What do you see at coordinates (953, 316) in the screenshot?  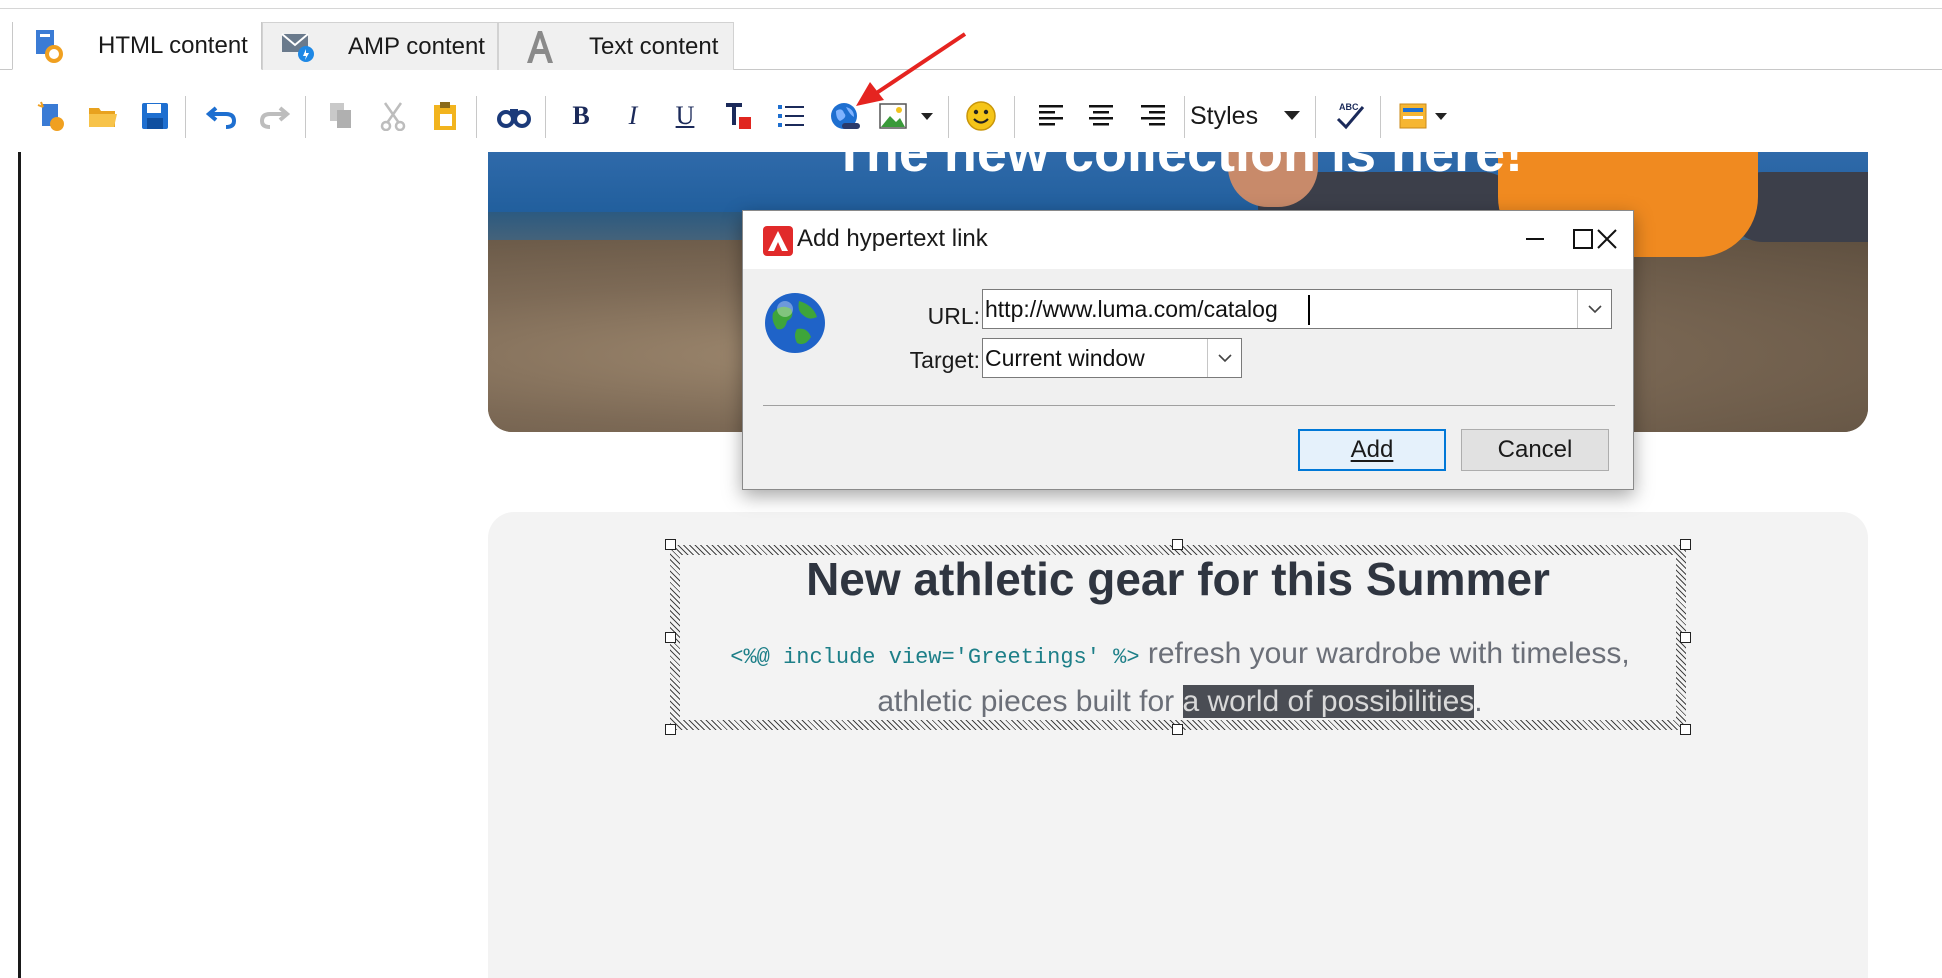 I see `url-label: URL:` at bounding box center [953, 316].